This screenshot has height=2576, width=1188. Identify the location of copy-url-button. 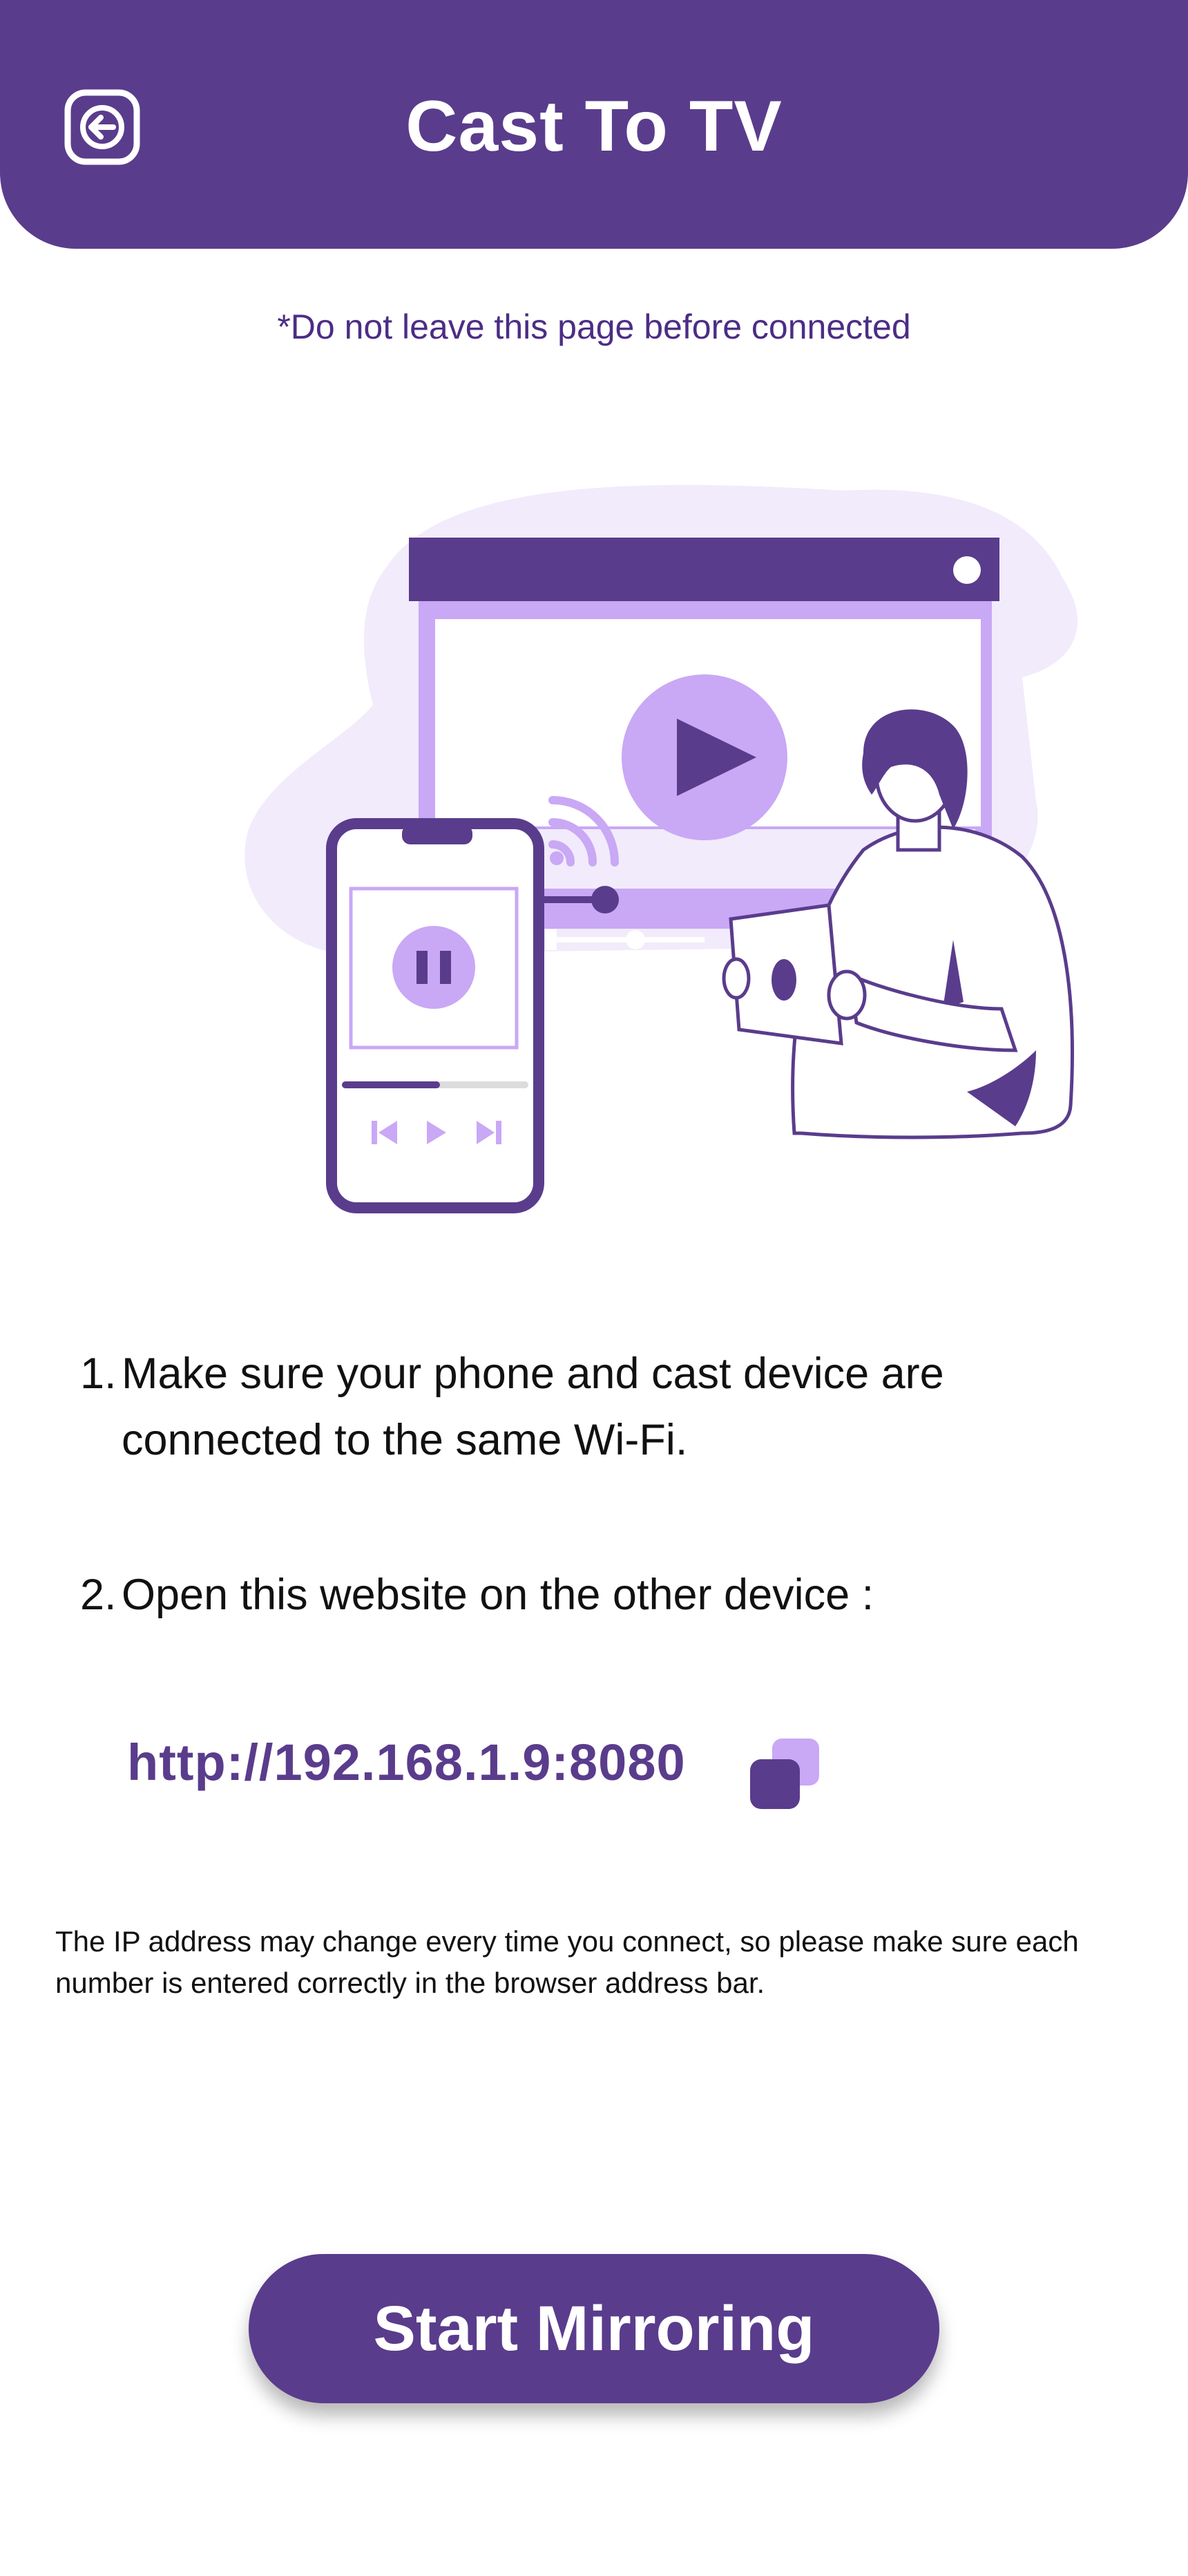
(784, 1774).